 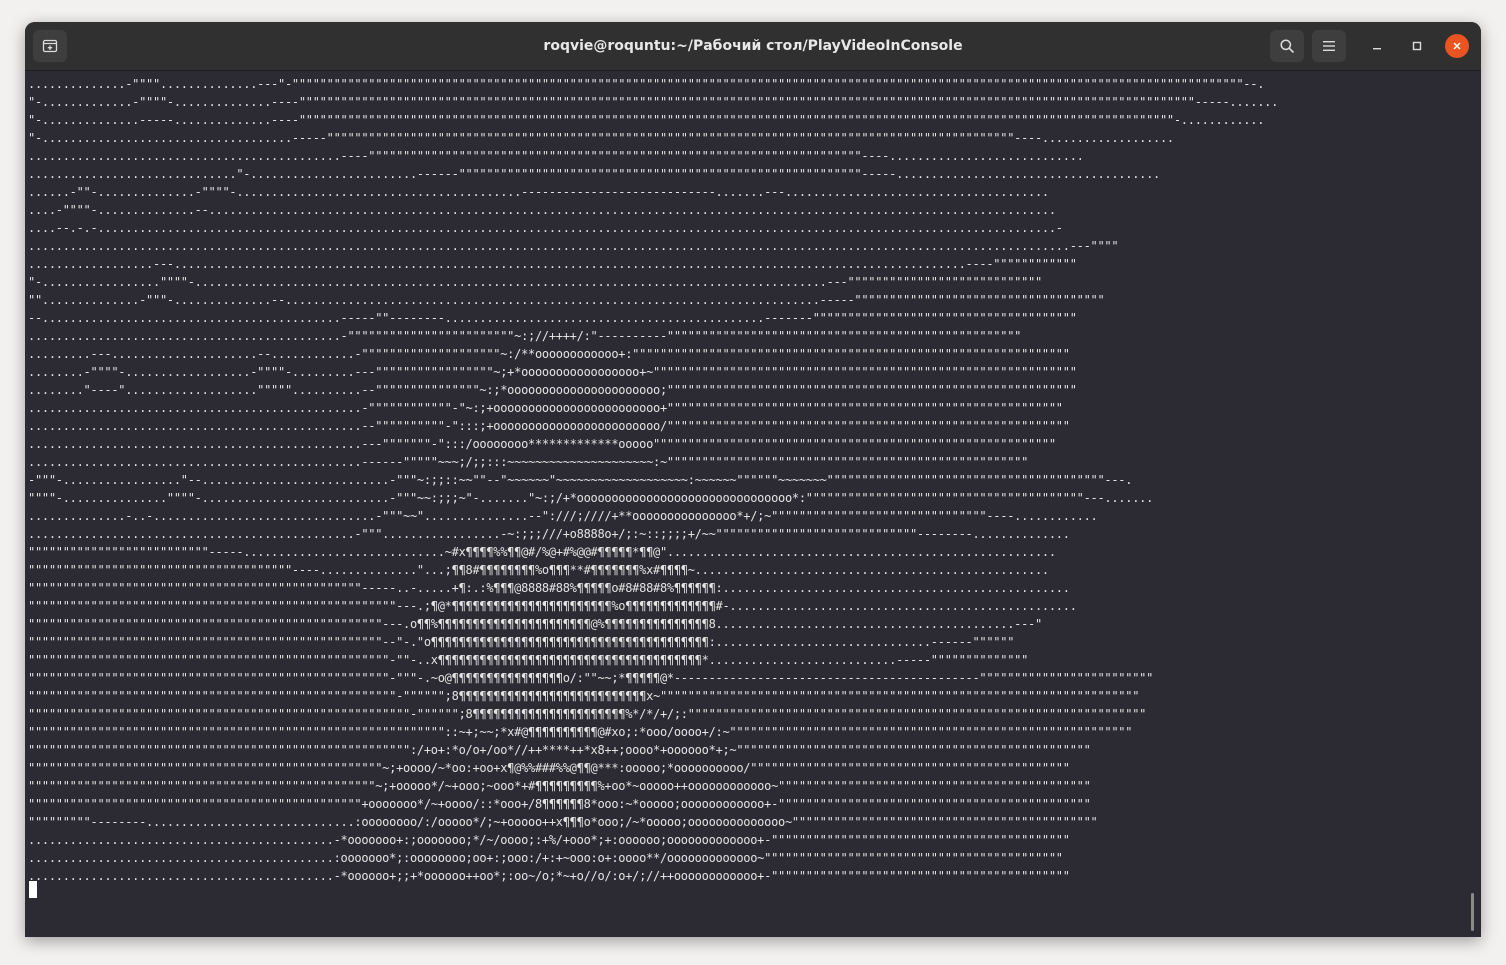 I want to click on search-icon, so click(x=1287, y=46).